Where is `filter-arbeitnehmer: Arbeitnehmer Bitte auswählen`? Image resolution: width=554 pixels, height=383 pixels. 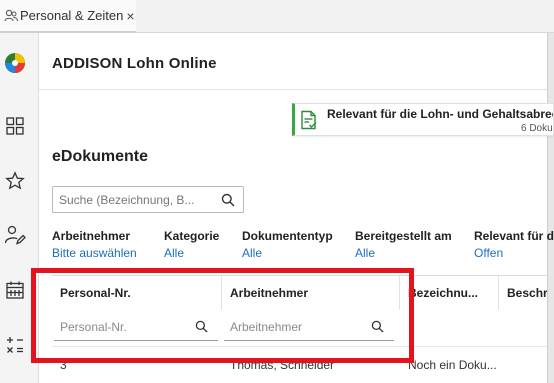 filter-arbeitnehmer: Arbeitnehmer Bitte auswählen is located at coordinates (94, 244).